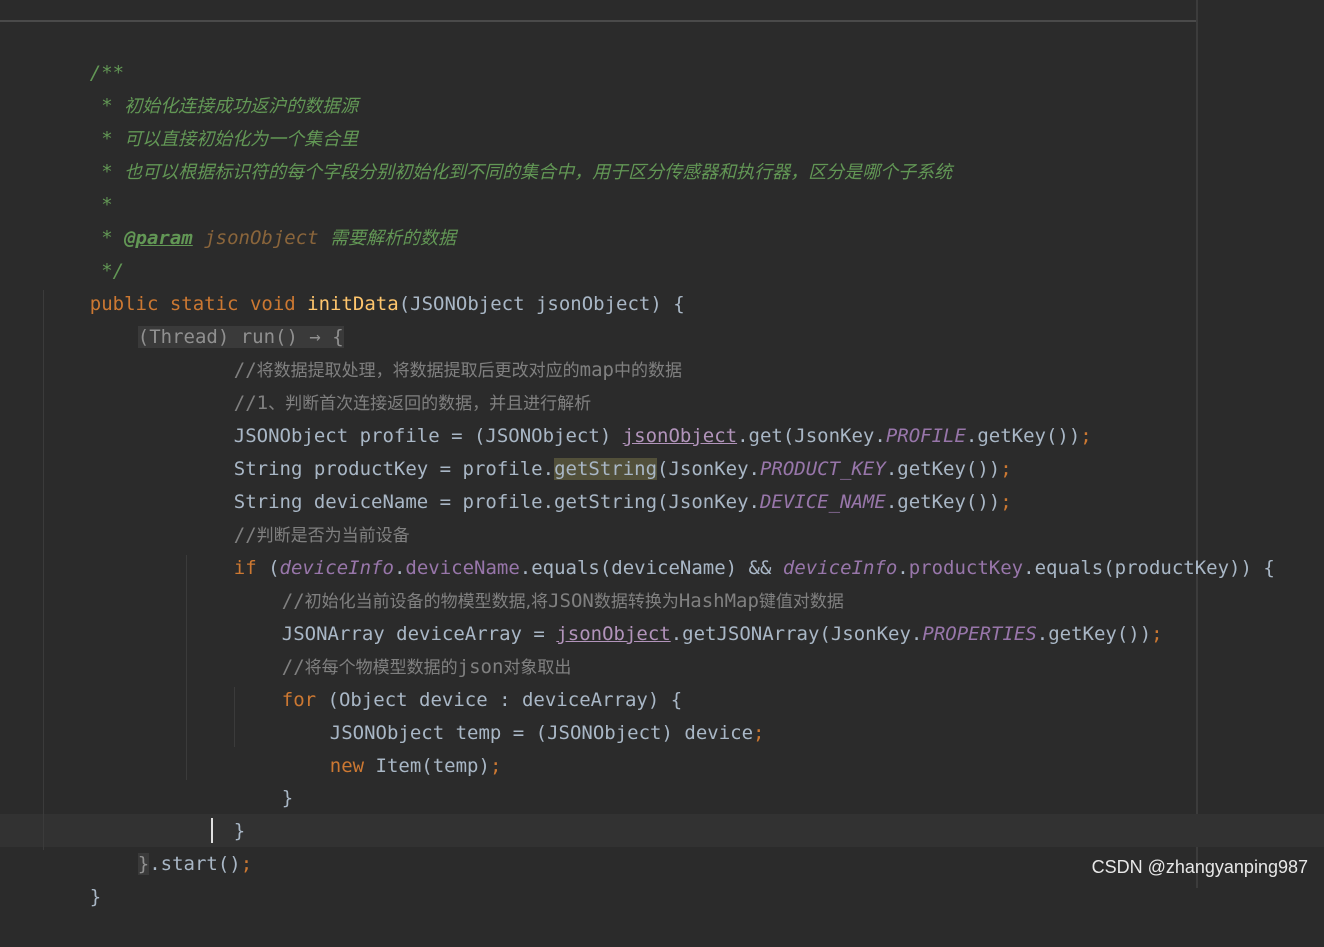  What do you see at coordinates (143, 864) in the screenshot?
I see `lambda-close-brace: }` at bounding box center [143, 864].